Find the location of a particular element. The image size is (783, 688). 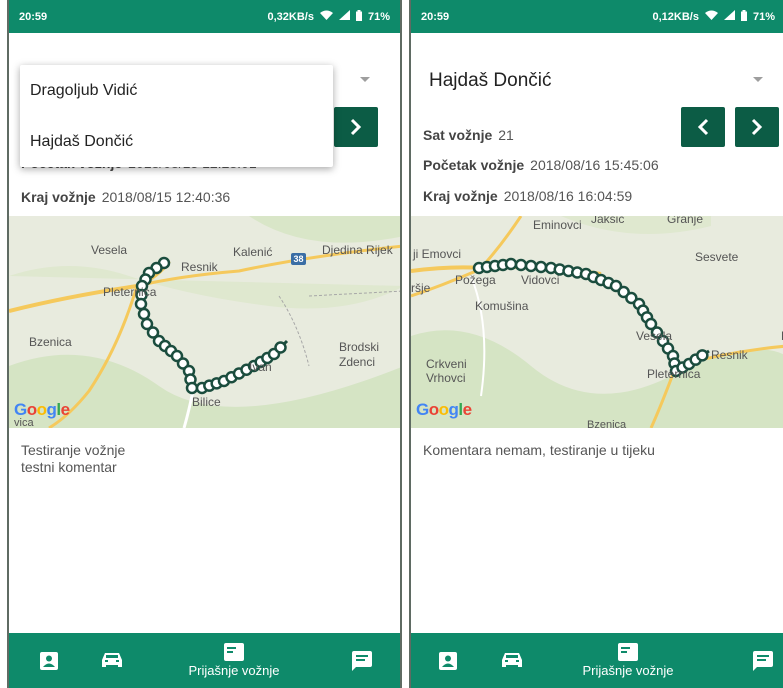

previous-ride-button is located at coordinates (703, 127).